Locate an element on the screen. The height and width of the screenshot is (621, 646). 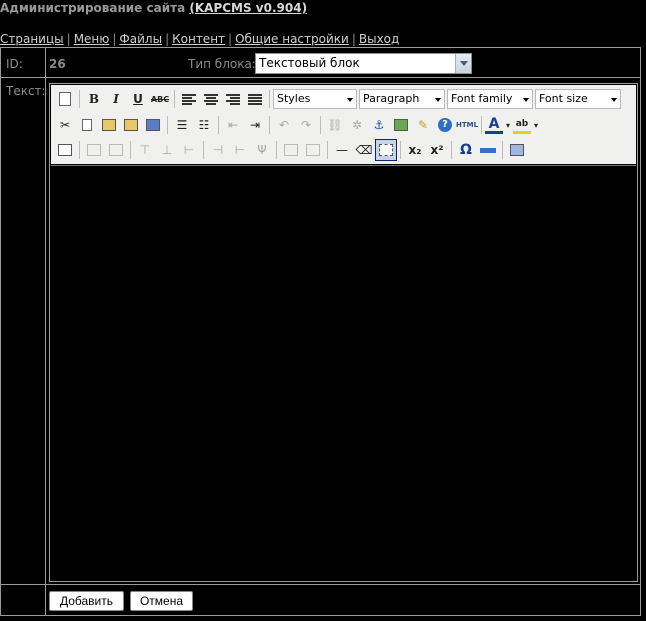
italic-icon: I is located at coordinates (116, 99).